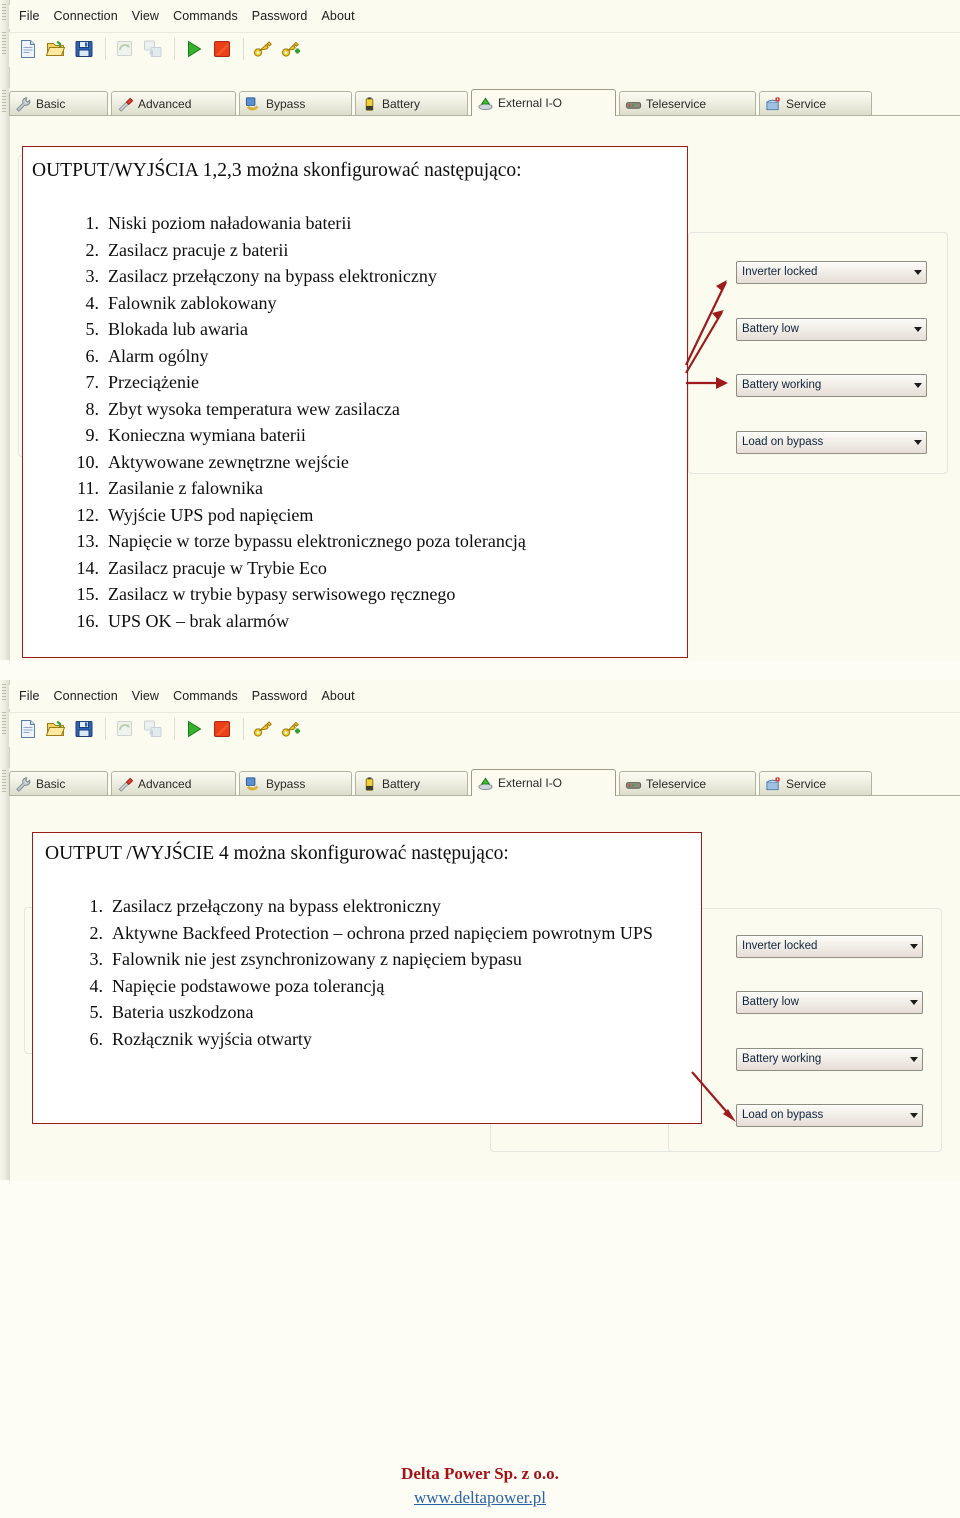  What do you see at coordinates (369, 784) in the screenshot?
I see `battery-icon` at bounding box center [369, 784].